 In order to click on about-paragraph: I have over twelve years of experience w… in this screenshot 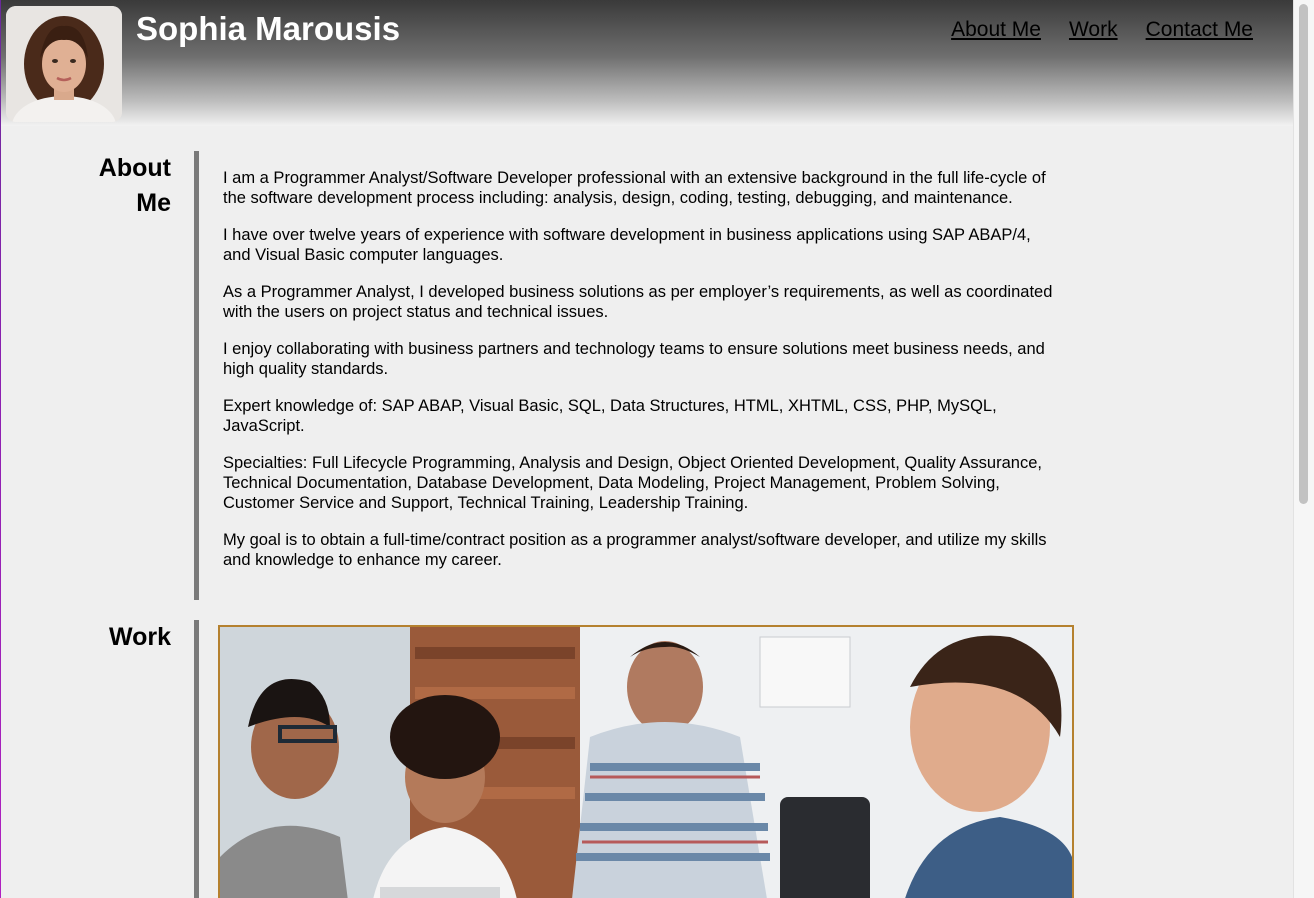, I will do `click(627, 245)`.